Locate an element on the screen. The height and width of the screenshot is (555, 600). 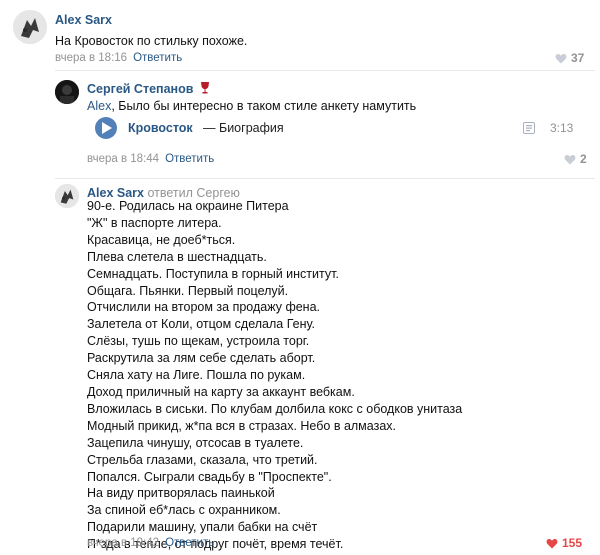
track-title: Биография is located at coordinates (251, 128).